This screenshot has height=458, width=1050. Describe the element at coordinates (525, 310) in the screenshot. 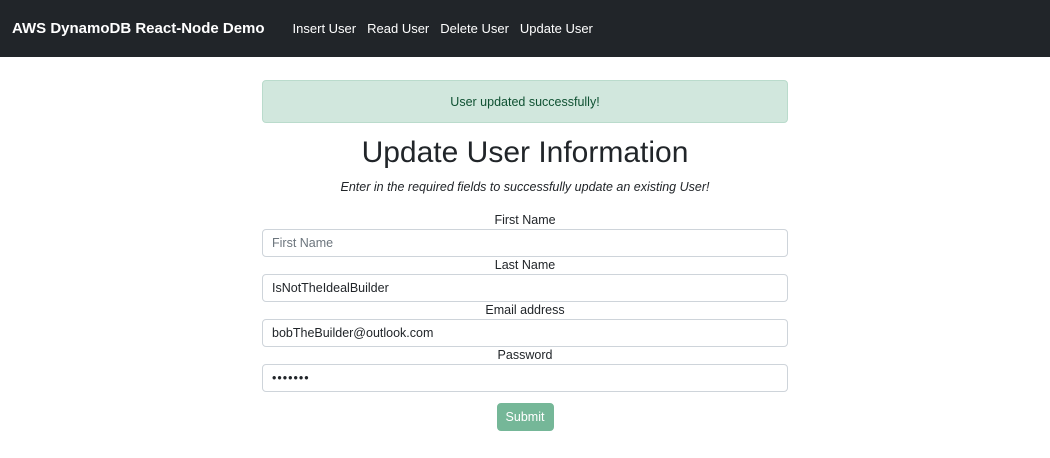

I see `email-label: Email address` at that location.